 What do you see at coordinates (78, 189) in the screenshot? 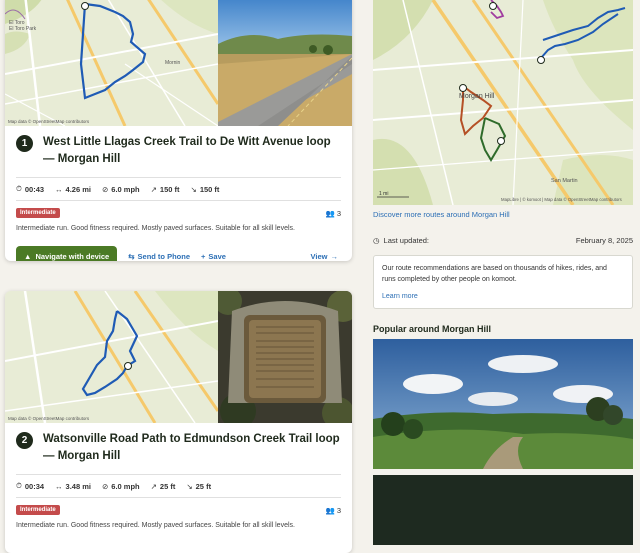
I see `distance: 4.26 mi` at bounding box center [78, 189].